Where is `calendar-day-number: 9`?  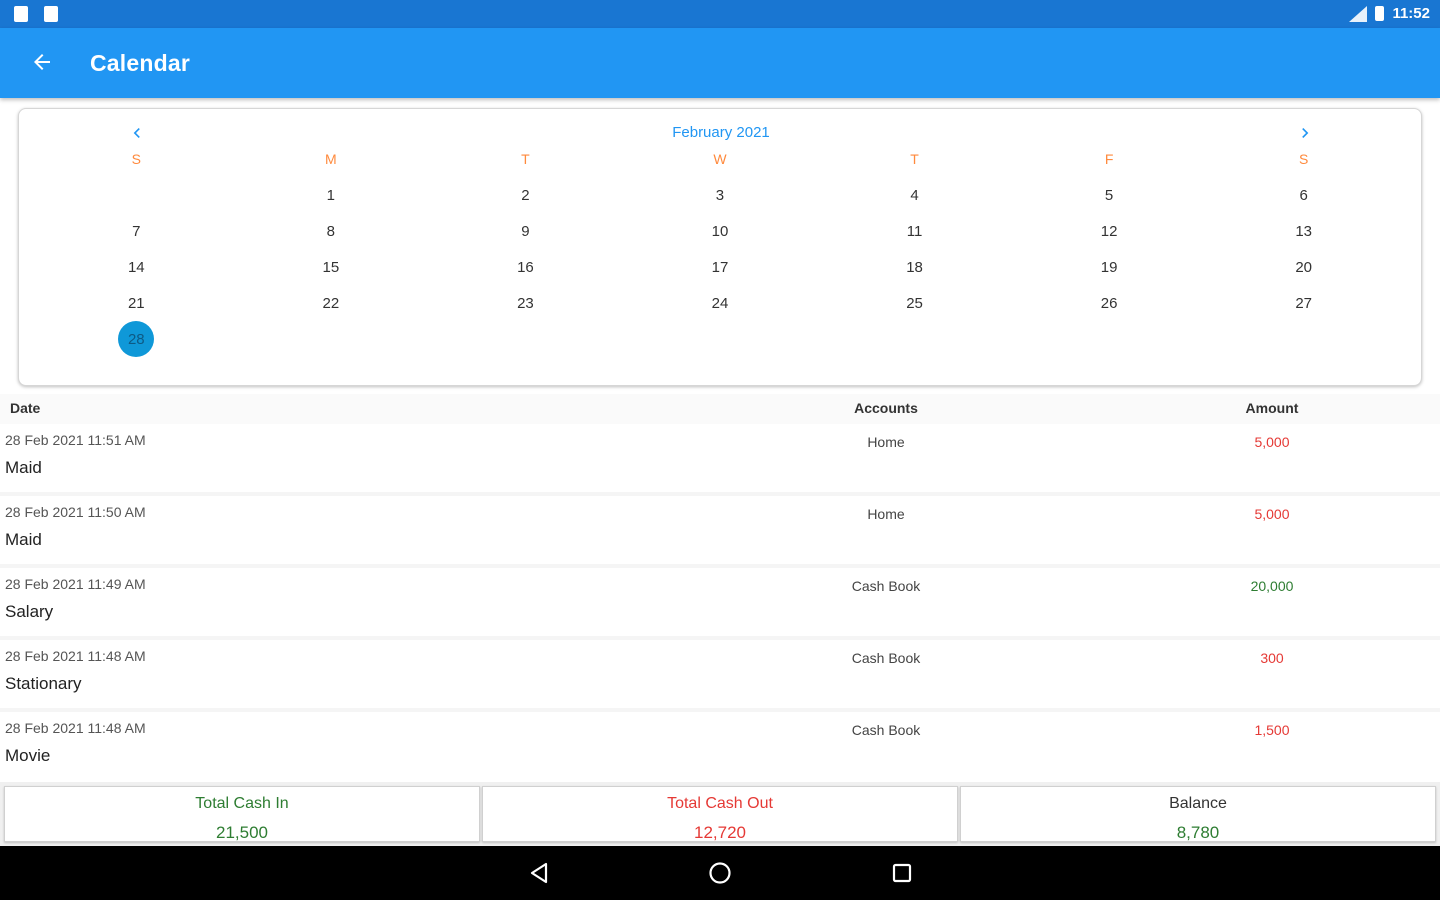 calendar-day-number: 9 is located at coordinates (525, 231).